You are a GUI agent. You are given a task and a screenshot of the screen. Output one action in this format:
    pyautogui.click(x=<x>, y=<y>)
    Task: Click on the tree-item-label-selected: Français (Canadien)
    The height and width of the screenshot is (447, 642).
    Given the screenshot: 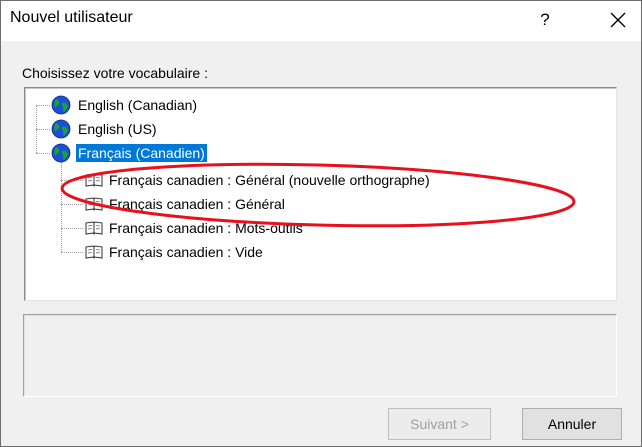 What is the action you would take?
    pyautogui.click(x=141, y=153)
    